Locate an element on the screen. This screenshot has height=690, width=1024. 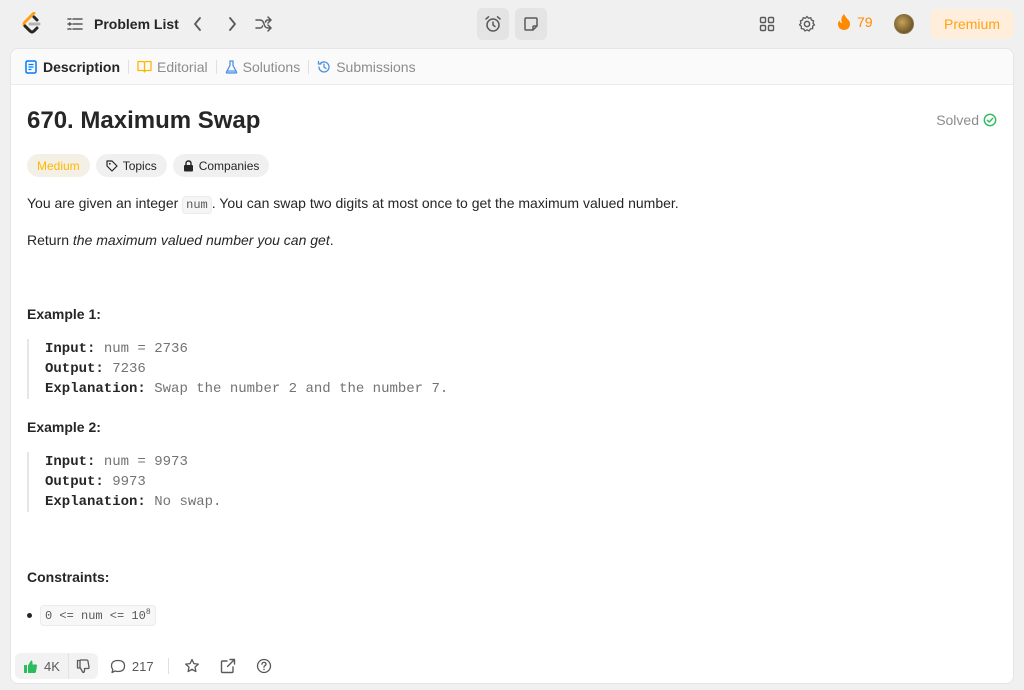
constraint-exponent: 8 is located at coordinates (148, 612).